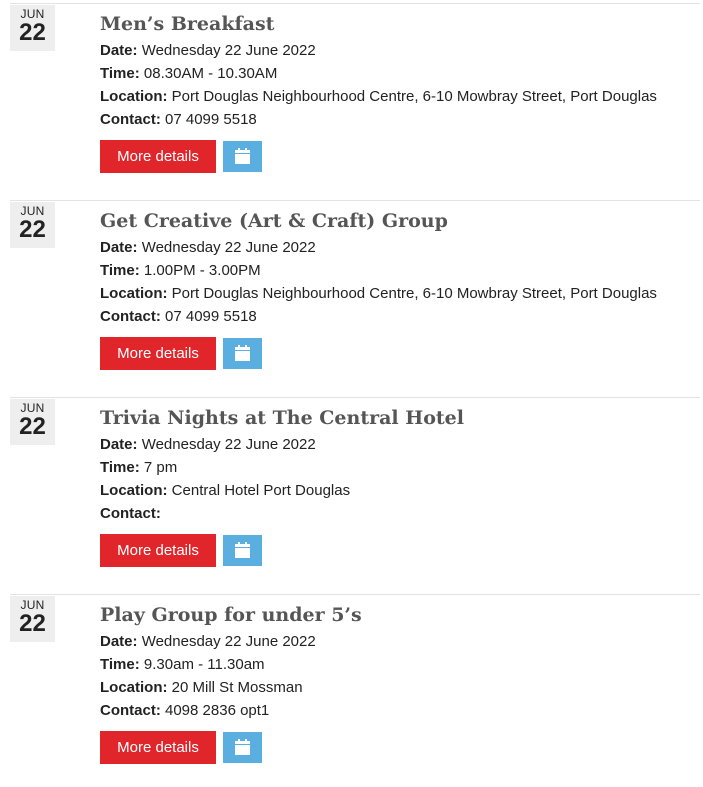 The width and height of the screenshot is (703, 787). I want to click on event-contact: Contact: 4098 2836 opt1, so click(184, 711).